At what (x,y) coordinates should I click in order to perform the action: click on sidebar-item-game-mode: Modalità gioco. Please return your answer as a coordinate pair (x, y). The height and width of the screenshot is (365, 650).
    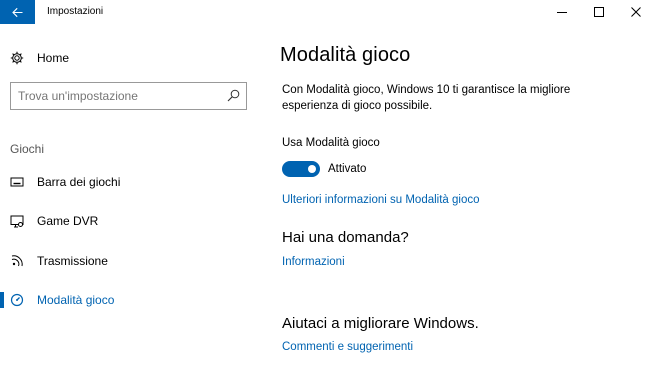
    Looking at the image, I should click on (131, 300).